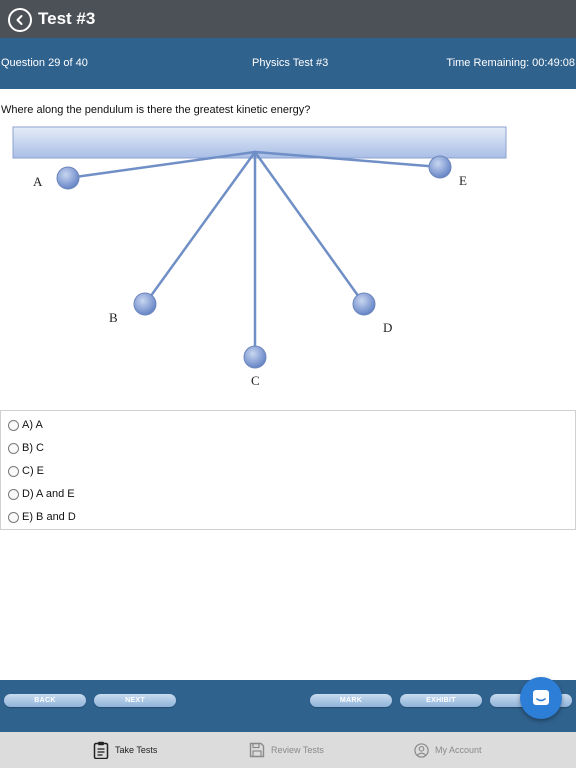 The image size is (576, 768). What do you see at coordinates (255, 380) in the screenshot?
I see `label-c: C` at bounding box center [255, 380].